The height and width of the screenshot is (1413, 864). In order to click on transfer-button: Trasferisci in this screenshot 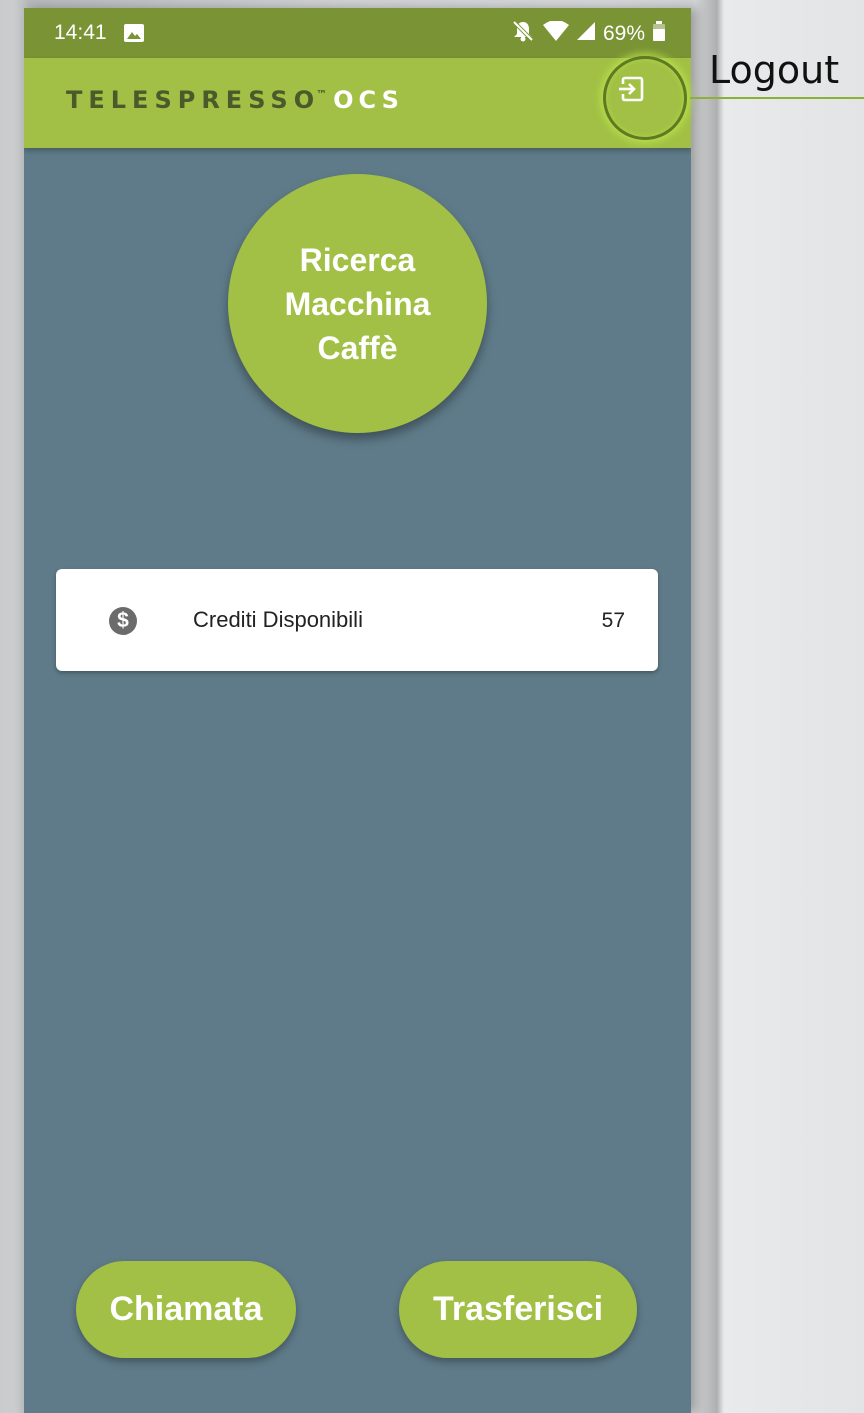, I will do `click(518, 1309)`.